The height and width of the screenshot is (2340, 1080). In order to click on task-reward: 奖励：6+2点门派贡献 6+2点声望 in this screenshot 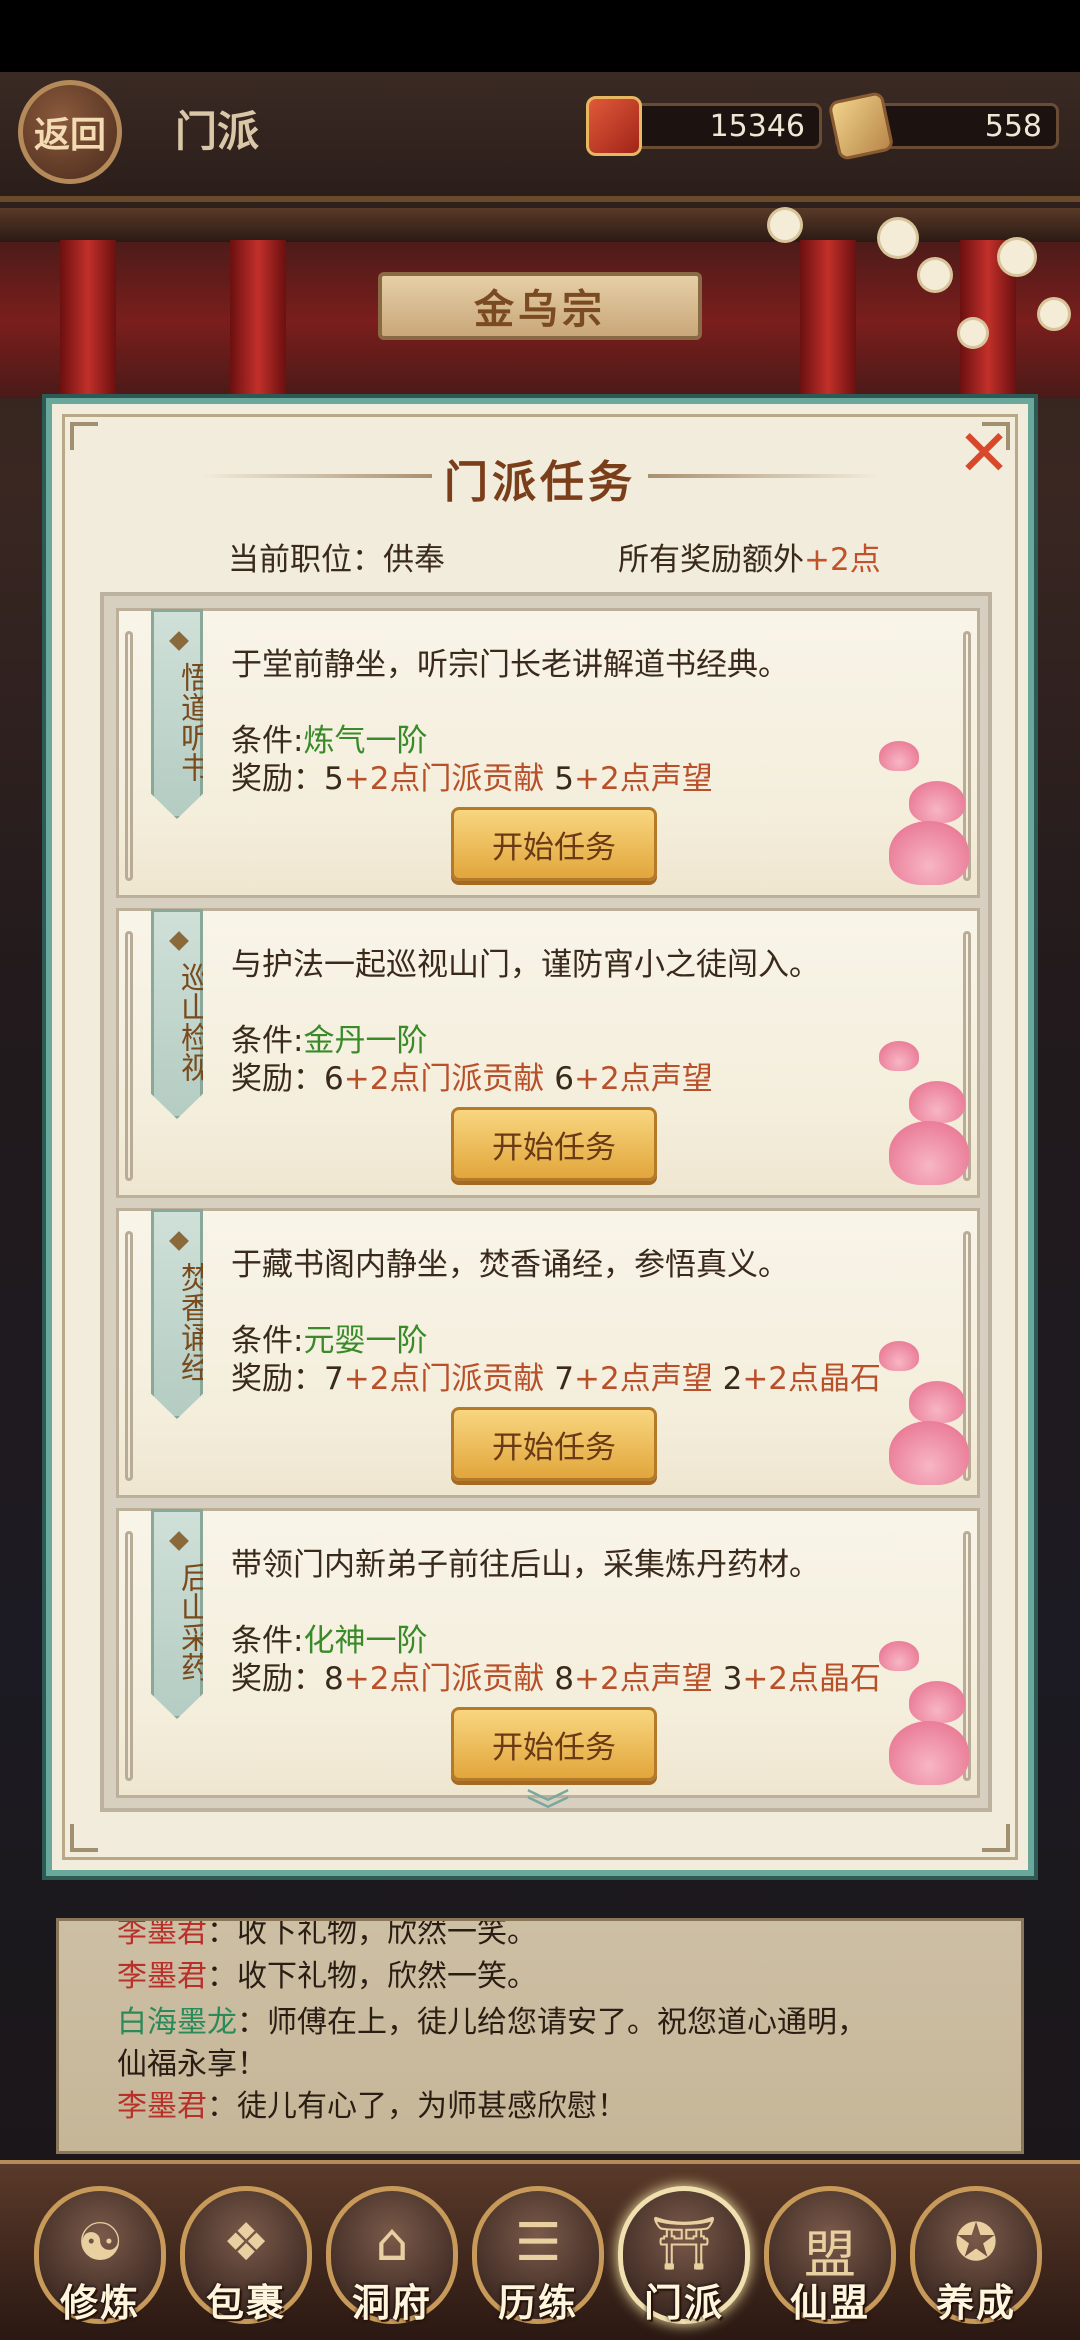, I will do `click(472, 1075)`.